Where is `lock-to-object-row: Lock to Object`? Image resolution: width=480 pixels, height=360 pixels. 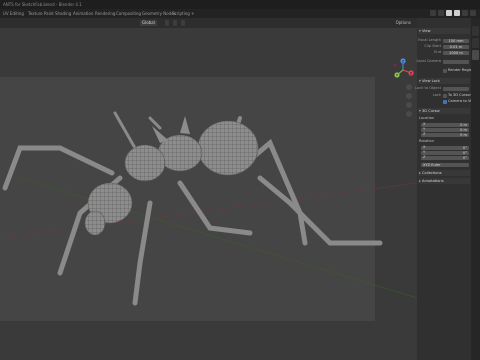 lock-to-object-row: Lock to Object is located at coordinates (442, 88).